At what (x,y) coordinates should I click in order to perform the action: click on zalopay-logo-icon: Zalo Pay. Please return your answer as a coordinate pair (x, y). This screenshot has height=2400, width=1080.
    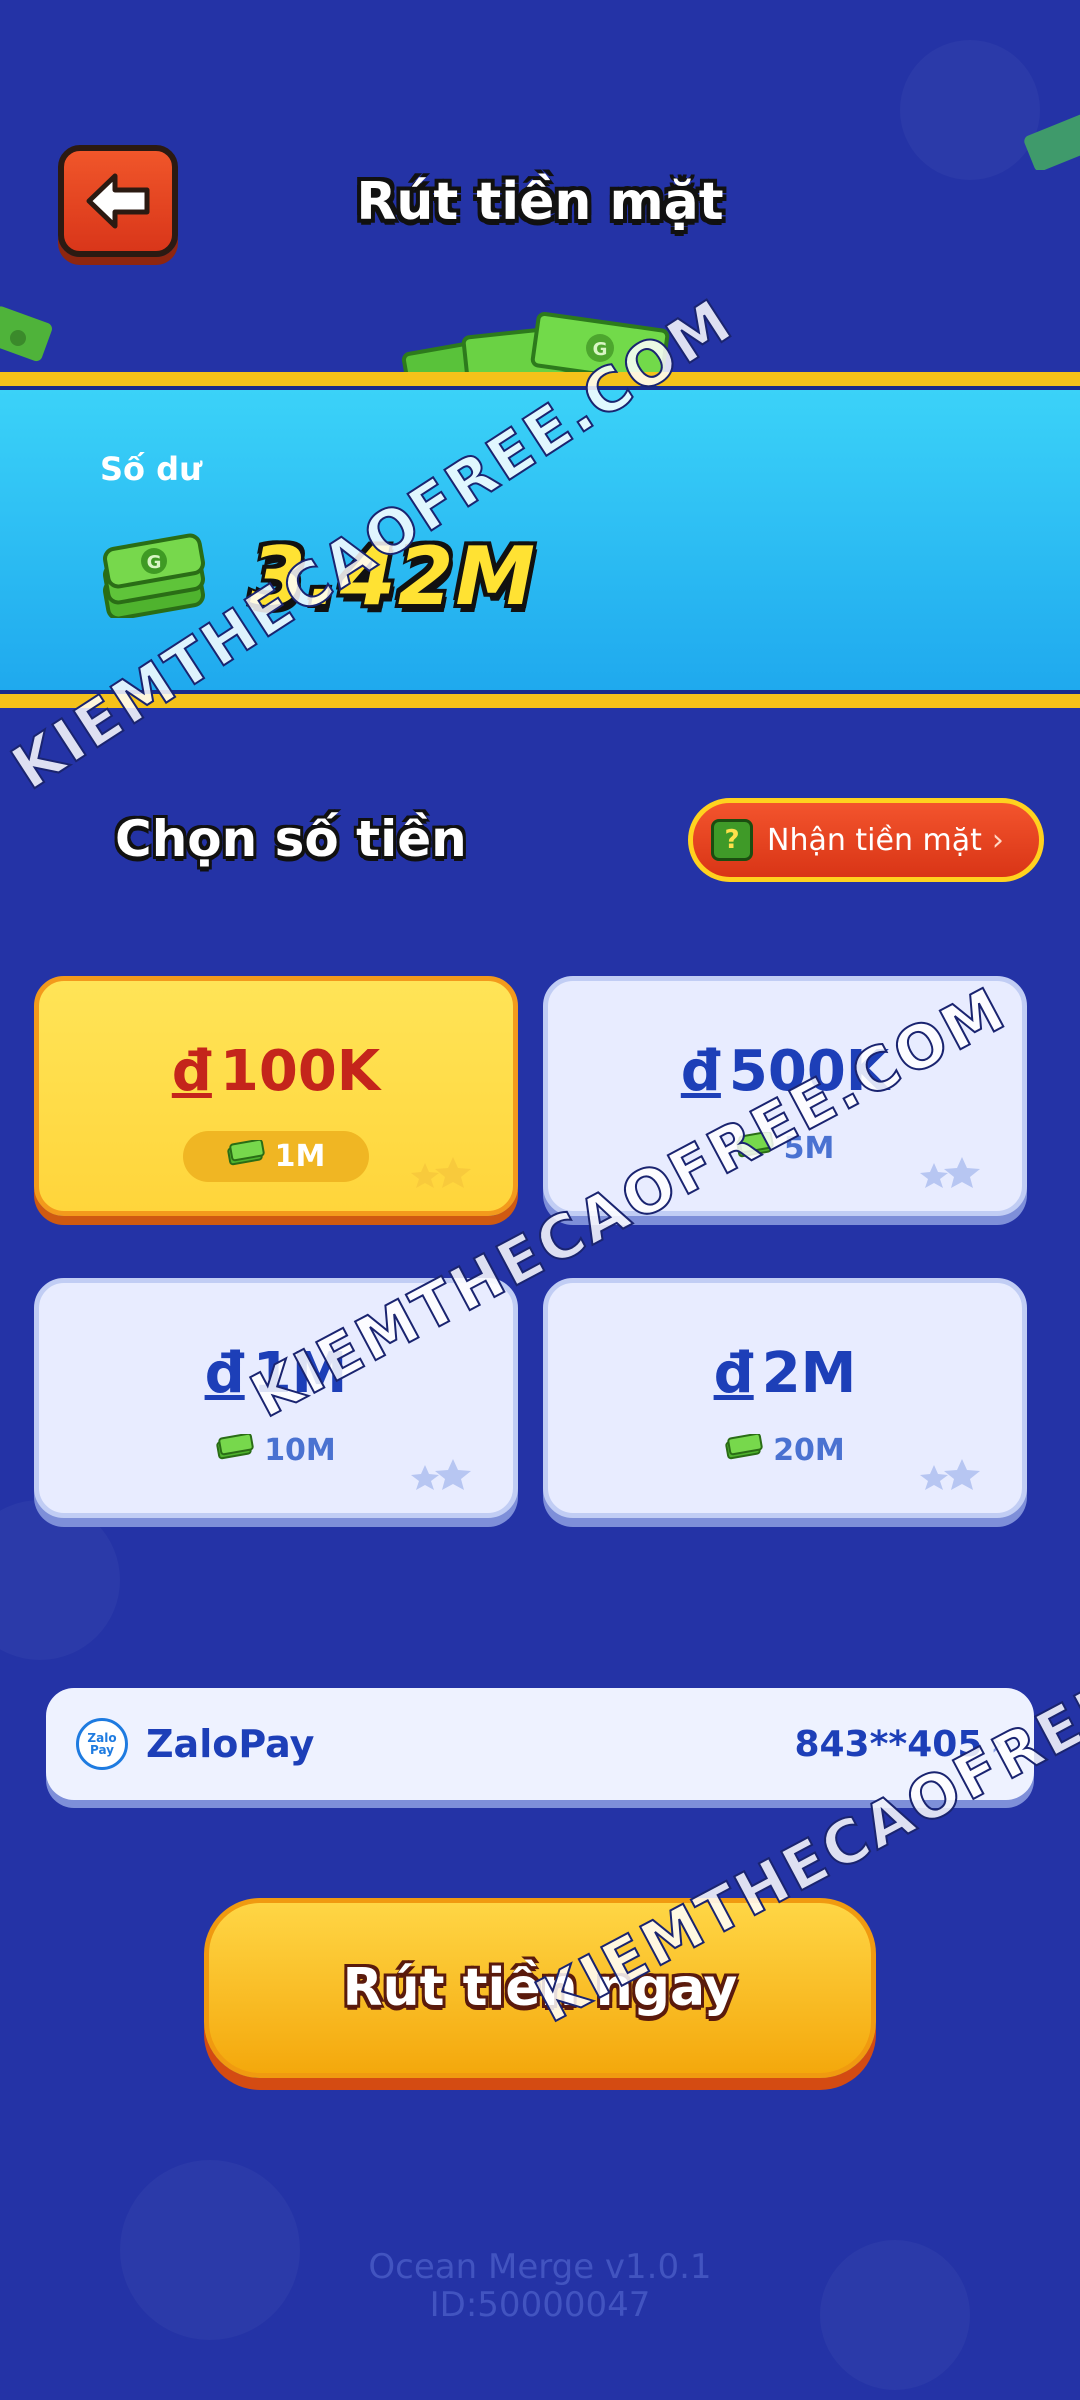
    Looking at the image, I should click on (102, 1744).